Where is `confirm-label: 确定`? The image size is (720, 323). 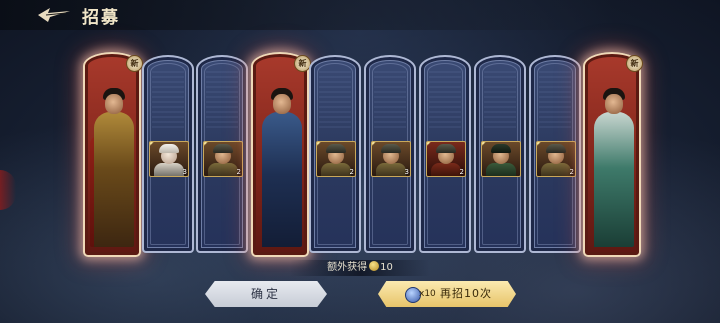
confirm-label: 确定 is located at coordinates (265, 294).